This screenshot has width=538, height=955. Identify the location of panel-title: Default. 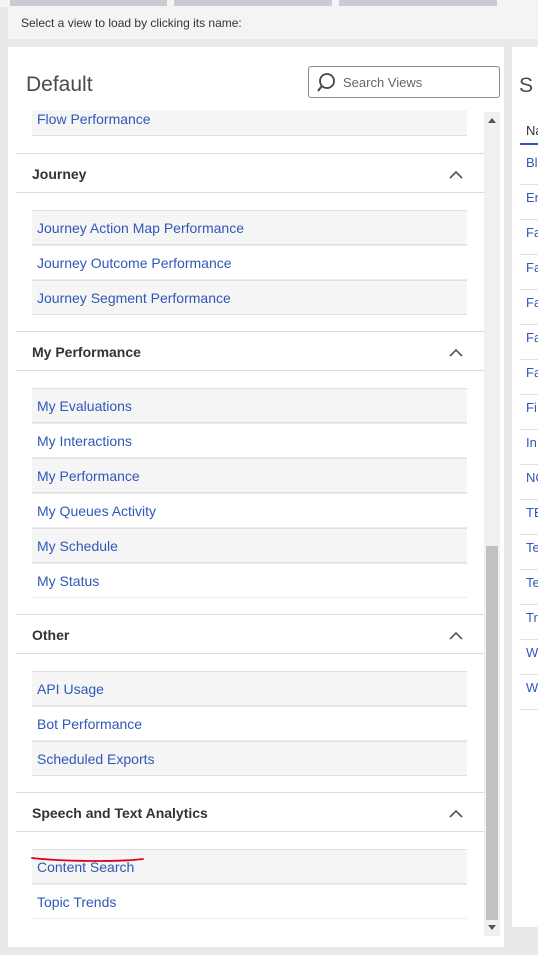
(59, 84).